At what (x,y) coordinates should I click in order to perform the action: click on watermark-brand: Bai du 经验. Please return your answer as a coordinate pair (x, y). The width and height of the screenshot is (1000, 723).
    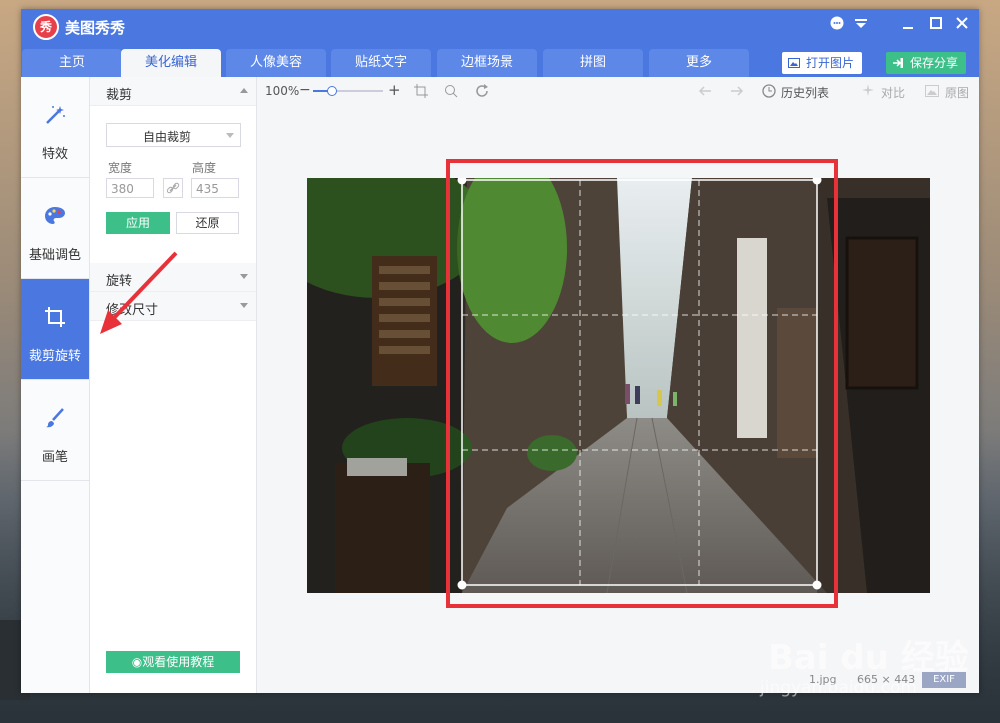
    Looking at the image, I should click on (868, 658).